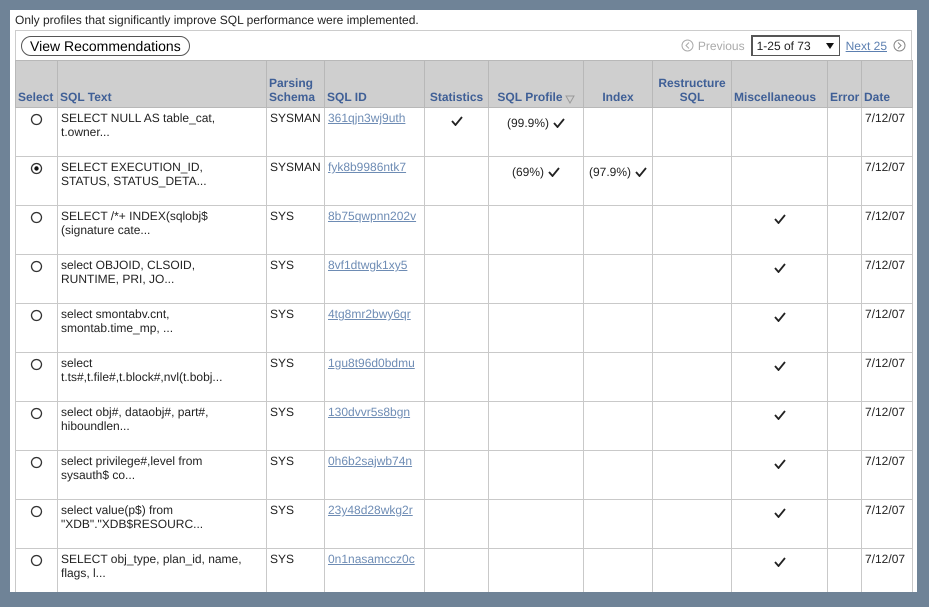 Image resolution: width=929 pixels, height=607 pixels. What do you see at coordinates (795, 45) in the screenshot?
I see `range-dropdown: 1-25 of 73` at bounding box center [795, 45].